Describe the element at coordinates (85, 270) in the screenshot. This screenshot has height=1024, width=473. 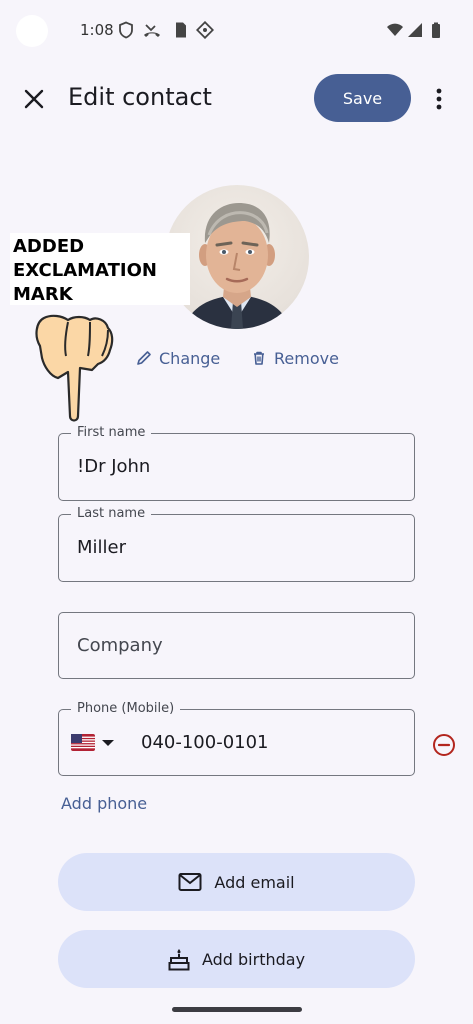
I see `annotation-line: EXCLAMATION` at that location.